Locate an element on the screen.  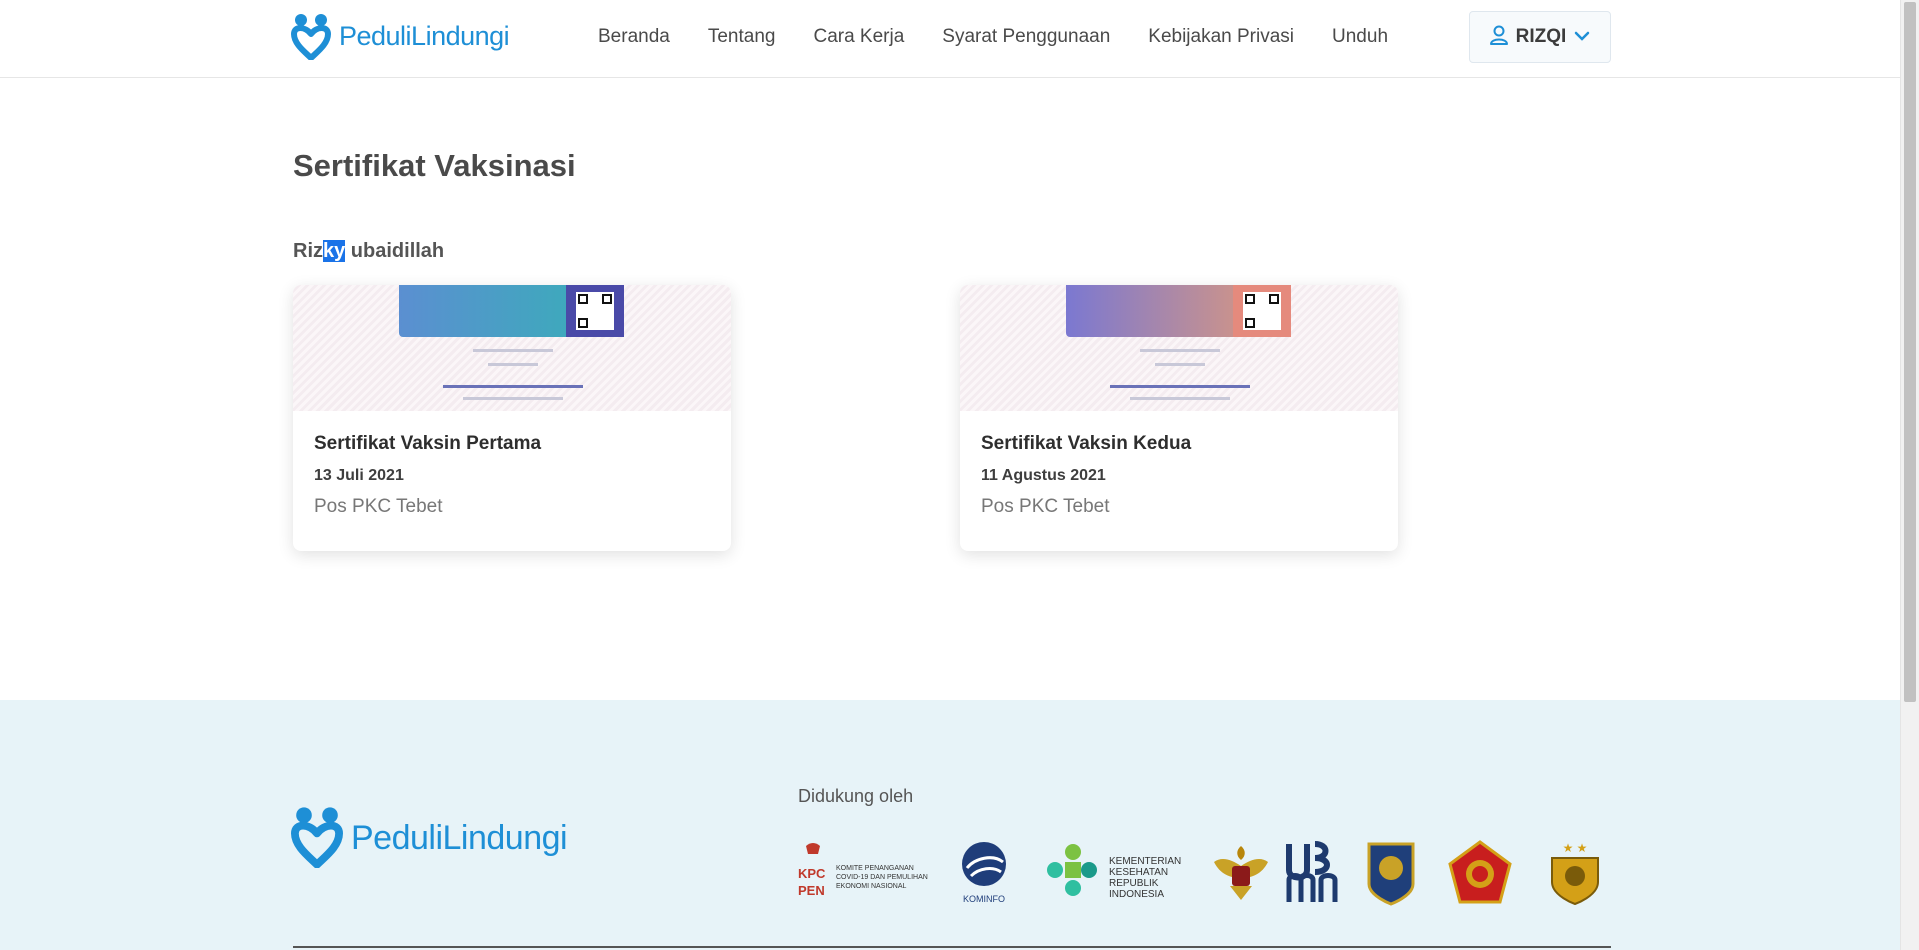
card-title: Sertifikat Vaksin Kedua is located at coordinates (1086, 443).